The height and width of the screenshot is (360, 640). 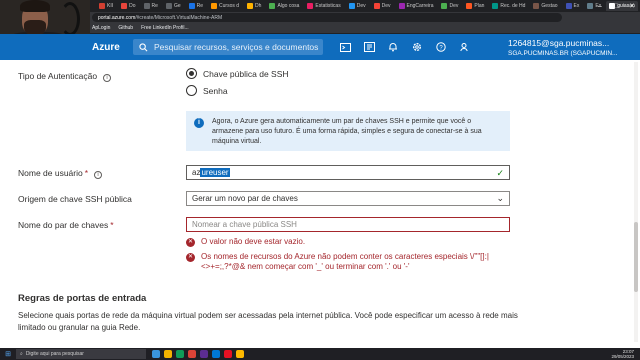 I want to click on browser-tab: Ex, so click(x=573, y=6).